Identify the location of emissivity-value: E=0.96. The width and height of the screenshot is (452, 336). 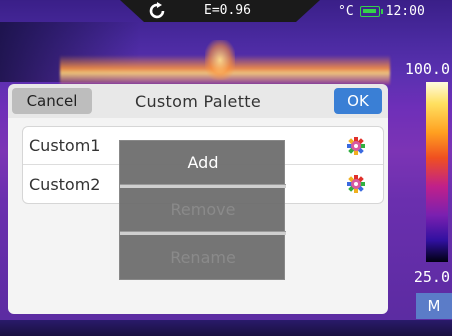
(227, 10).